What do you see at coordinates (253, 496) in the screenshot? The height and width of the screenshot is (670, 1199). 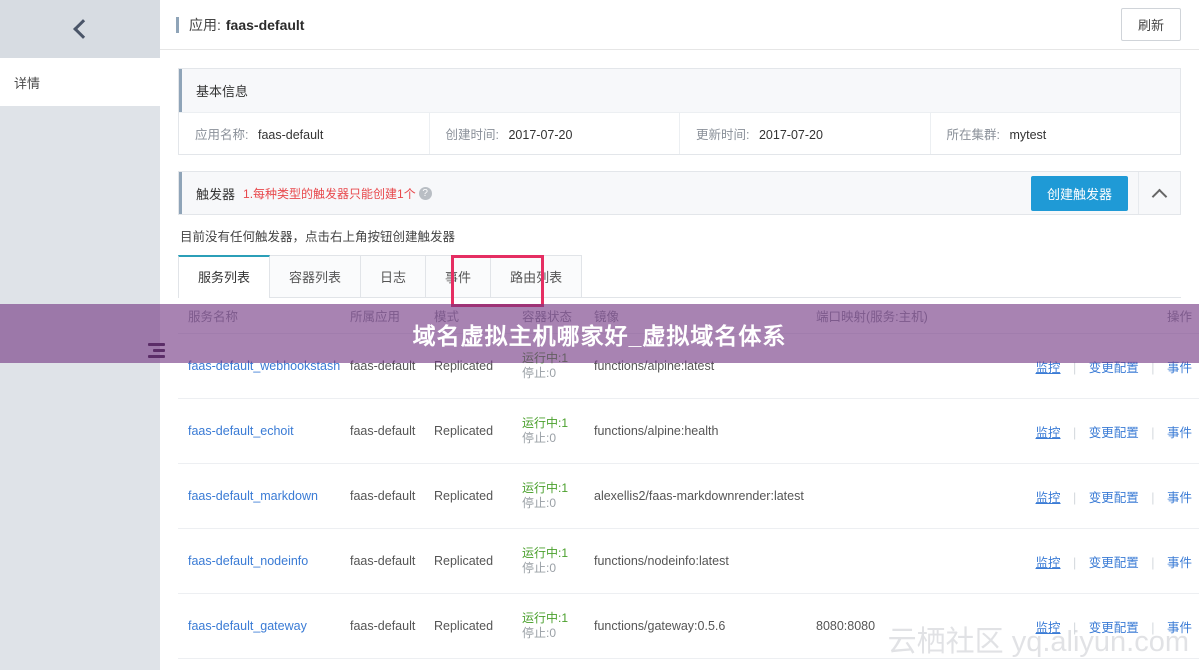 I see `service-name-link: faas-default_markdown` at bounding box center [253, 496].